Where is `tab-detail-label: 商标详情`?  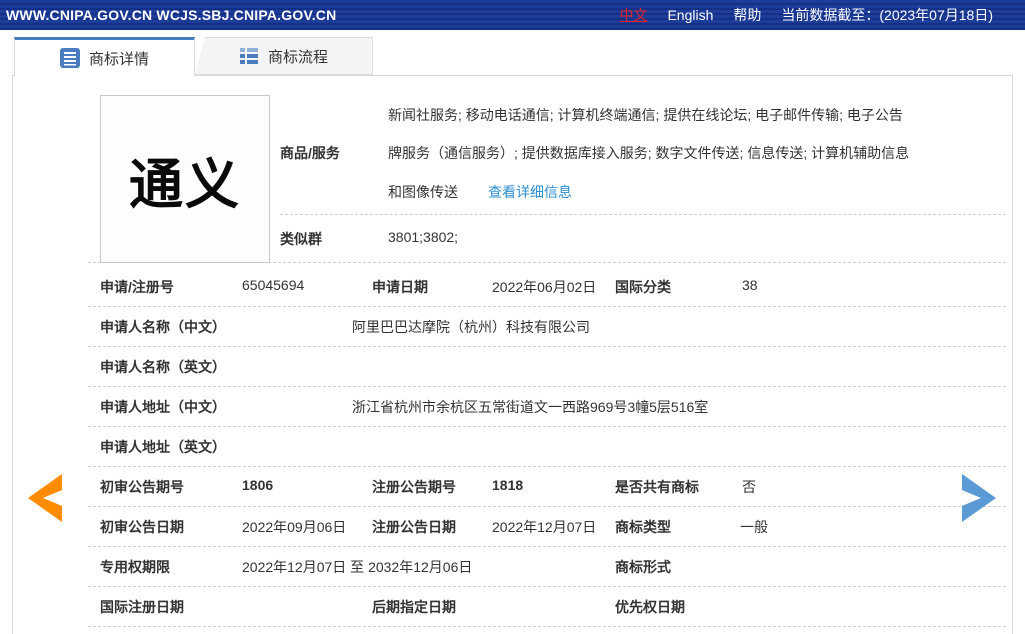
tab-detail-label: 商标详情 is located at coordinates (118, 59).